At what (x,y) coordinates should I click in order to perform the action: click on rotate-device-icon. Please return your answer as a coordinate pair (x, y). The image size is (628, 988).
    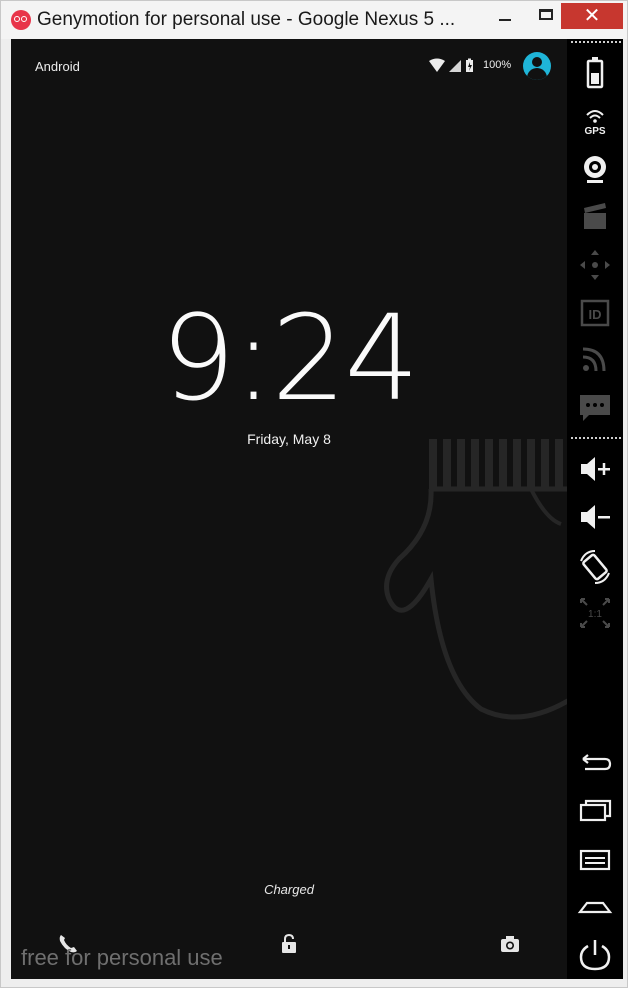
    Looking at the image, I should click on (595, 567).